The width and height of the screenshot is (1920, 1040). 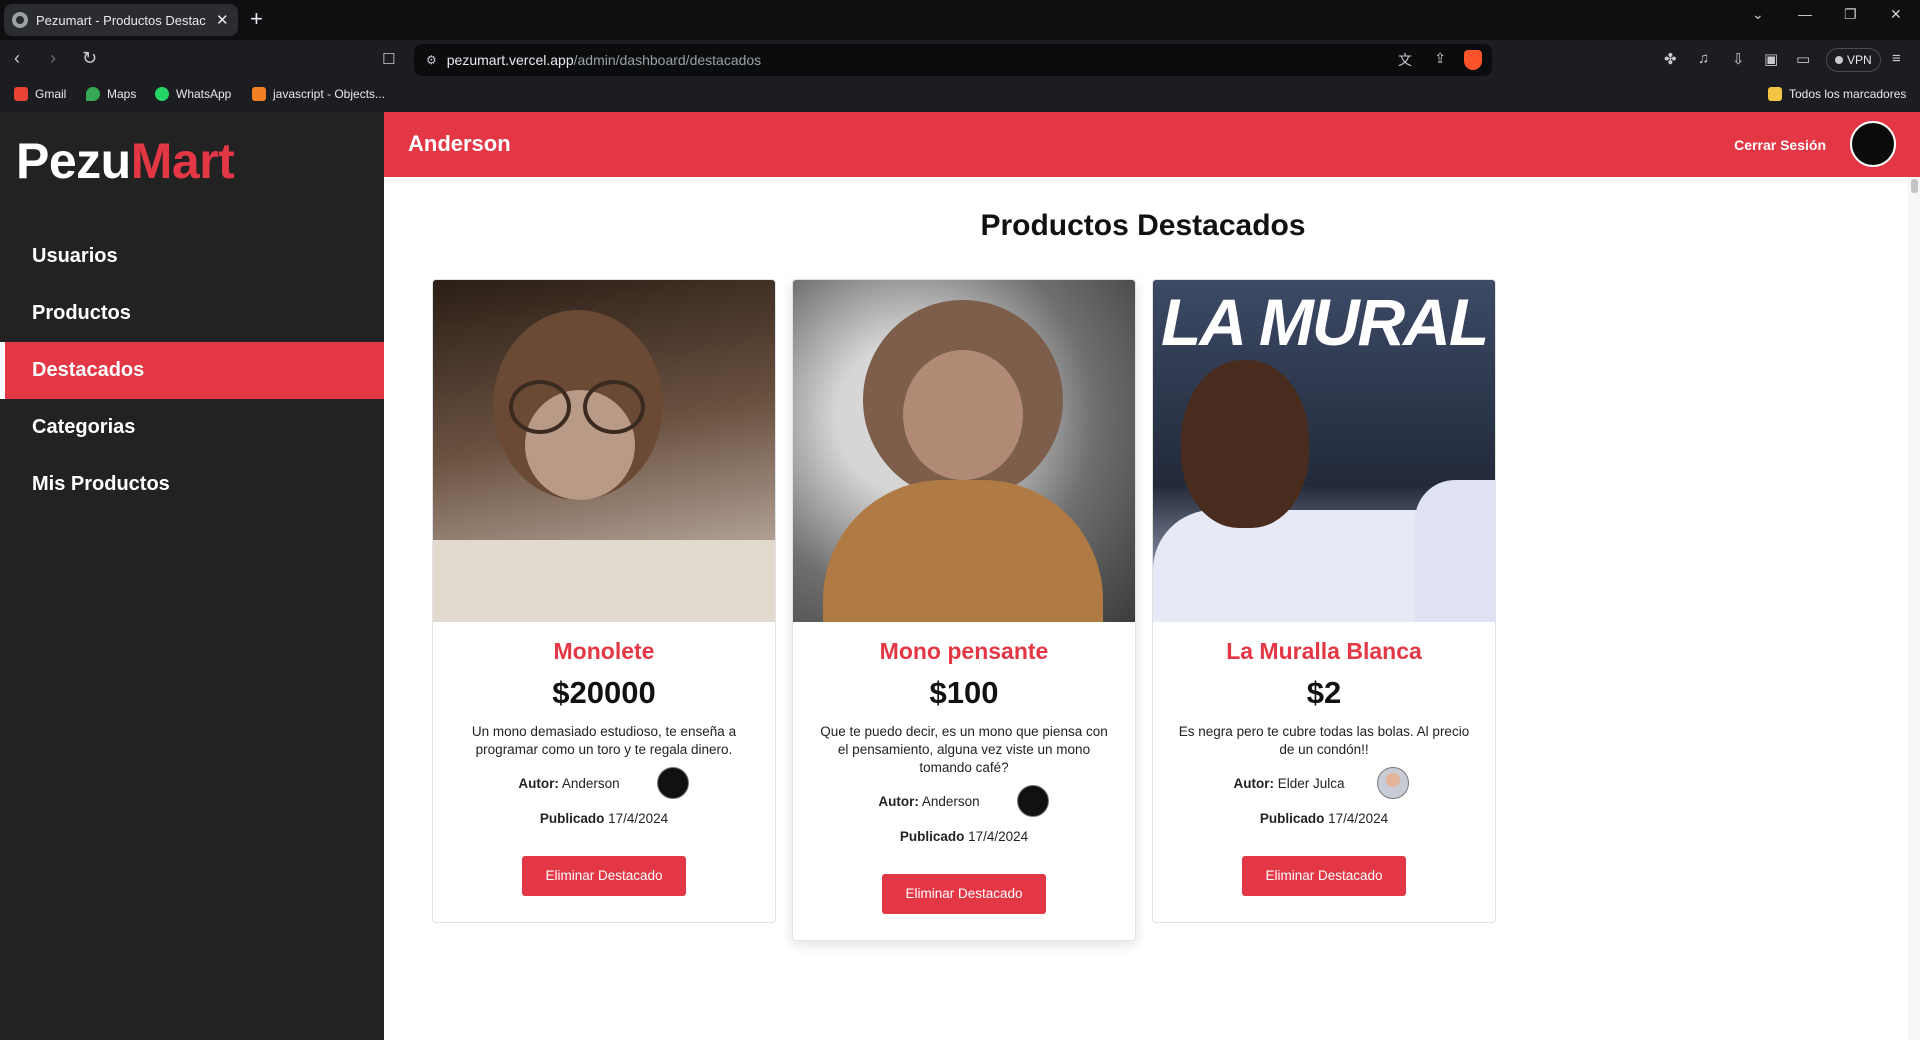 I want to click on share-icon: ⇪, so click(x=1440, y=58).